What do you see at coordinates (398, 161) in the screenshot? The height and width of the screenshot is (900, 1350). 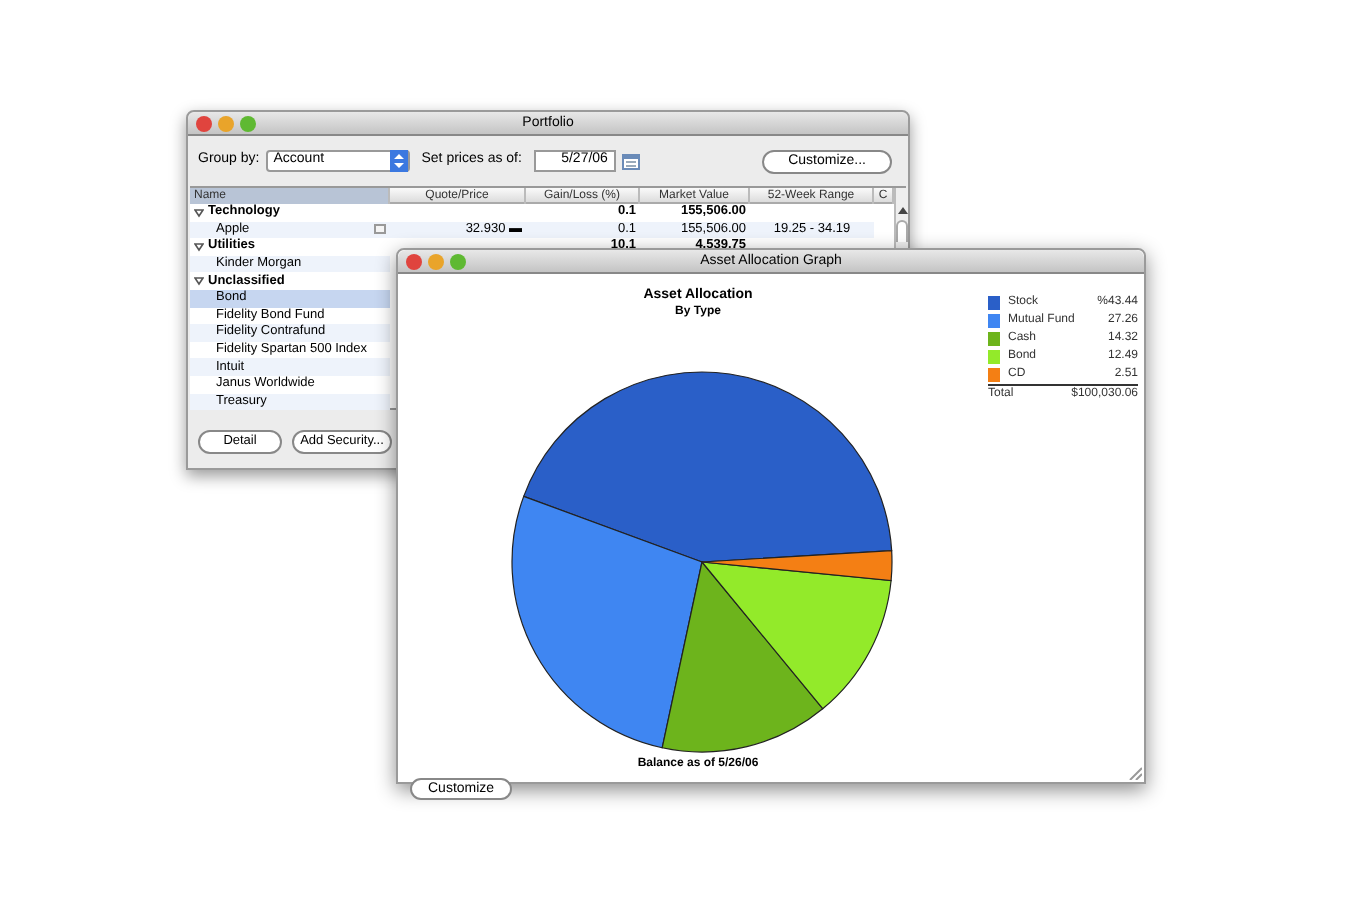 I see `dropdown-arrows-icon` at bounding box center [398, 161].